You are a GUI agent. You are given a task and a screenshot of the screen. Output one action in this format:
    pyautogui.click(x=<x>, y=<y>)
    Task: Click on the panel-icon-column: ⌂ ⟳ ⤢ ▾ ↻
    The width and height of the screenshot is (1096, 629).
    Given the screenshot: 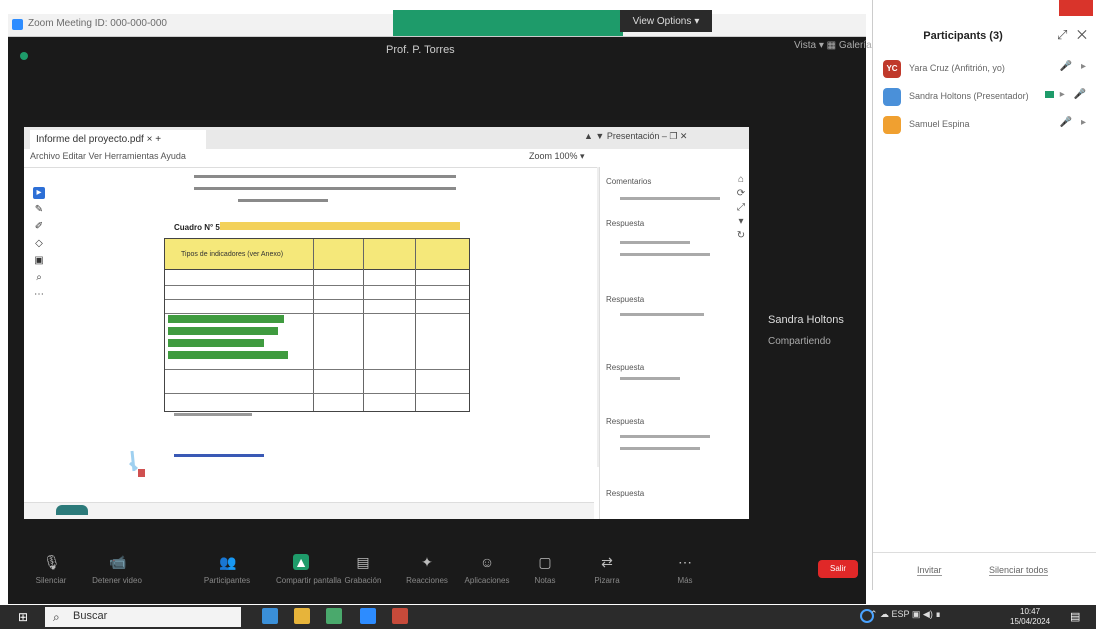 What is the action you would take?
    pyautogui.click(x=741, y=208)
    